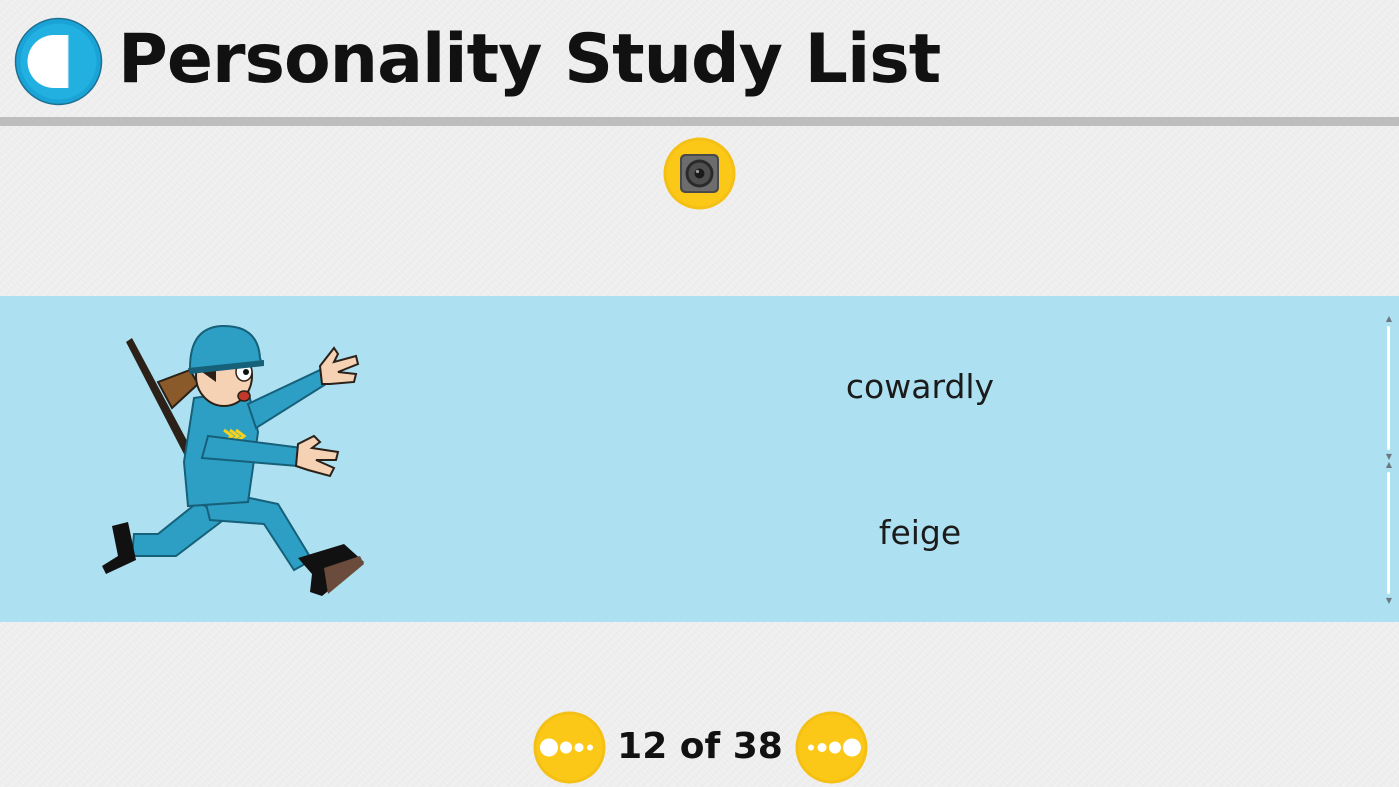 This screenshot has width=1399, height=787. Describe the element at coordinates (529, 59) in the screenshot. I see `page-title: Personality Study List` at that location.